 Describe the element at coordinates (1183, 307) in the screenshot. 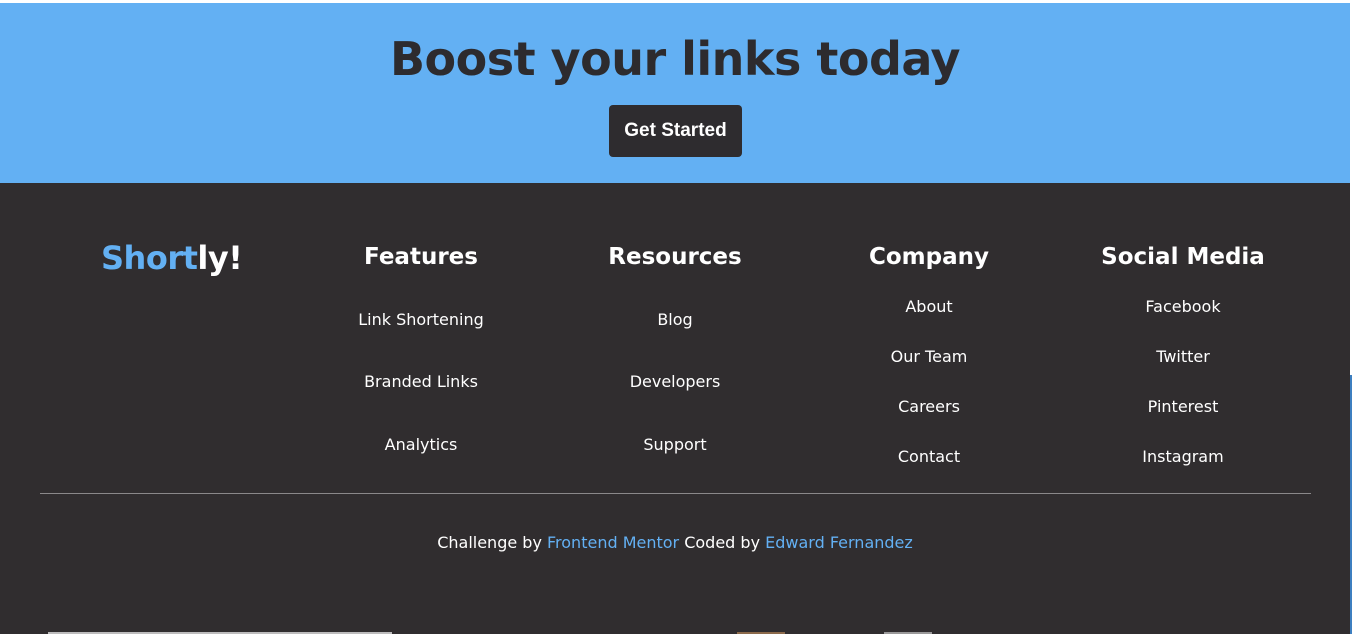

I see `footer-link-facebook: Facebook` at that location.